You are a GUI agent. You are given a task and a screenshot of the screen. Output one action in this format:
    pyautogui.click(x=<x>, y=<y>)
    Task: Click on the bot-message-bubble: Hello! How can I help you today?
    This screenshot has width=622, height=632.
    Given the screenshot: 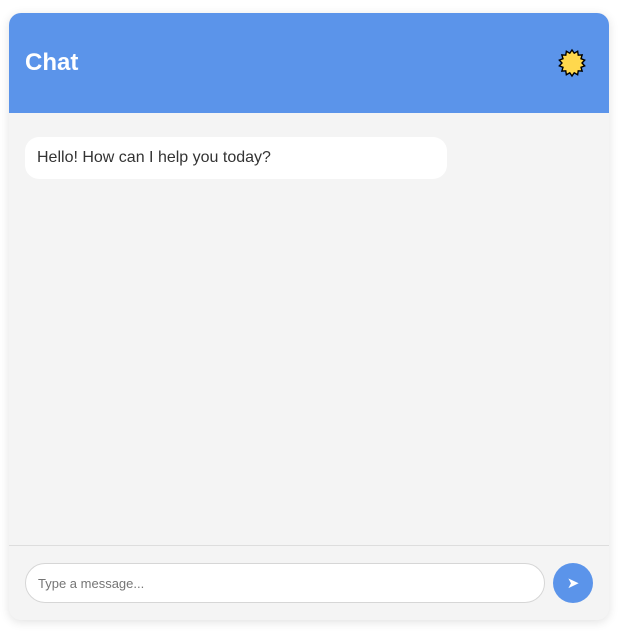 What is the action you would take?
    pyautogui.click(x=236, y=158)
    